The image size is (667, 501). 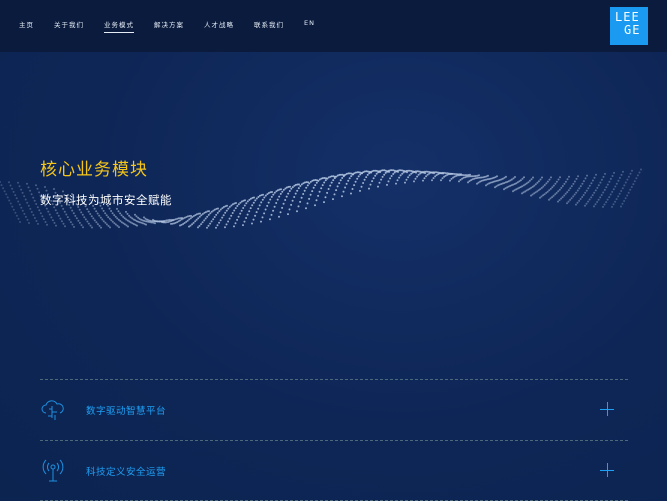 I want to click on page-subtitle: 数字科技为城市安全赋能, so click(x=106, y=200).